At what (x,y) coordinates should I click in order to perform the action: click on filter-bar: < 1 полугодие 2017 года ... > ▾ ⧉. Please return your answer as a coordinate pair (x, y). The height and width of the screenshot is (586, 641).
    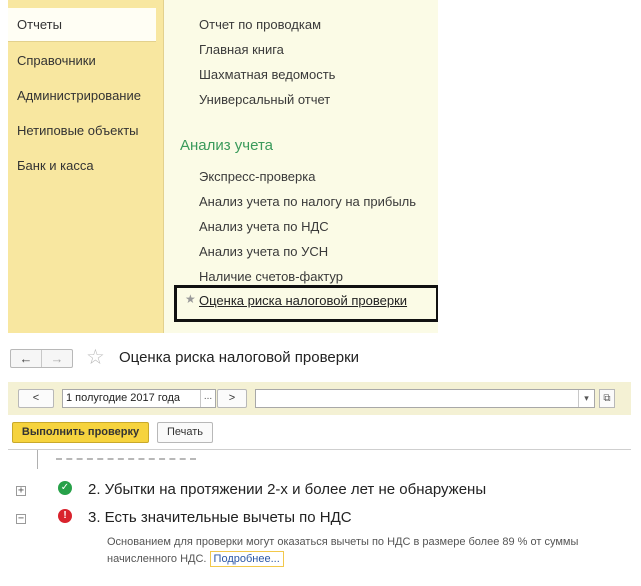
    Looking at the image, I should click on (319, 398).